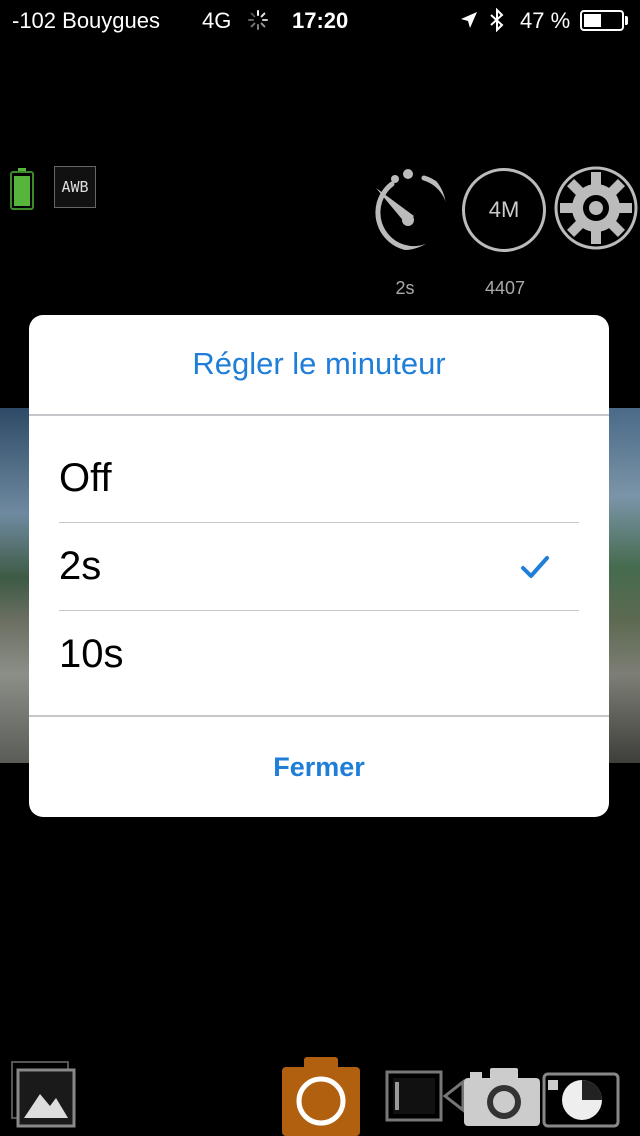  What do you see at coordinates (43, 1095) in the screenshot?
I see `gallery-icon` at bounding box center [43, 1095].